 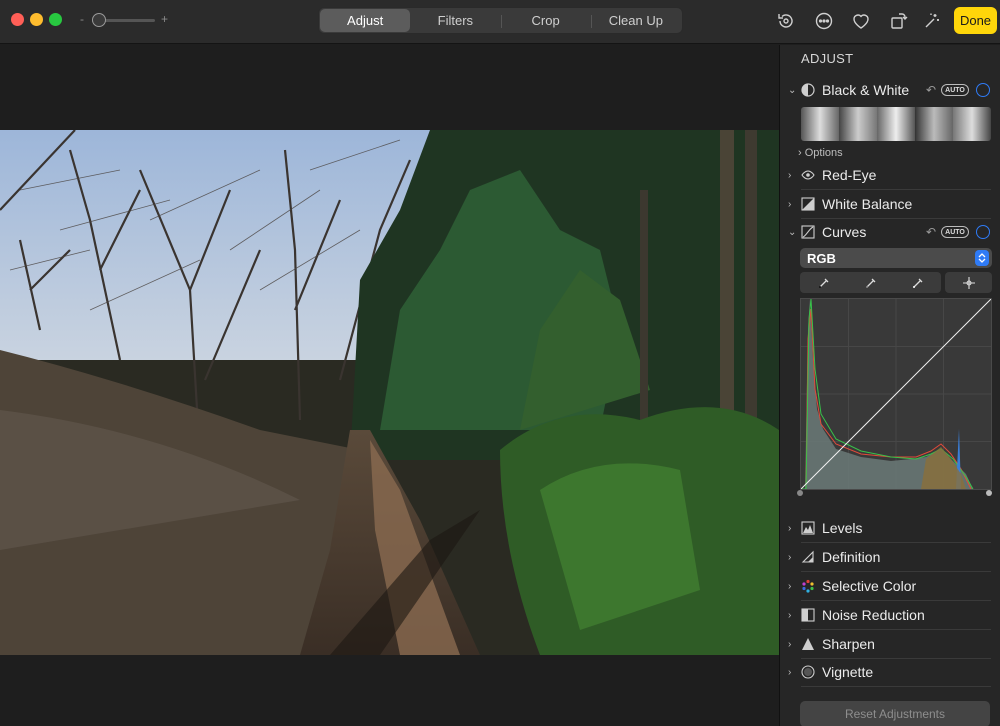 I want to click on white-balance-label: White Balance, so click(x=867, y=204).